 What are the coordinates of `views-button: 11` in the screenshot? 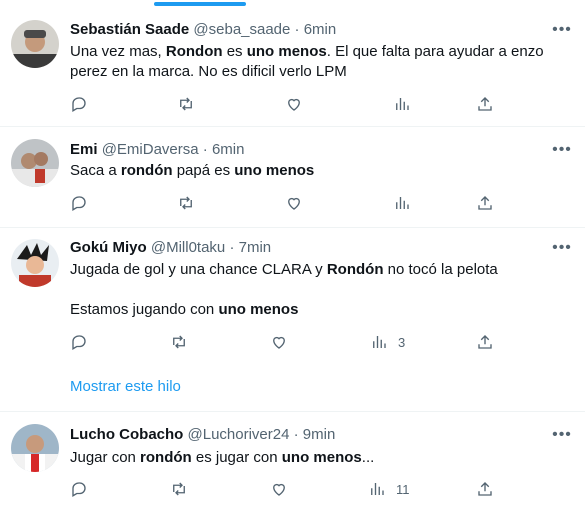 It's located at (389, 489).